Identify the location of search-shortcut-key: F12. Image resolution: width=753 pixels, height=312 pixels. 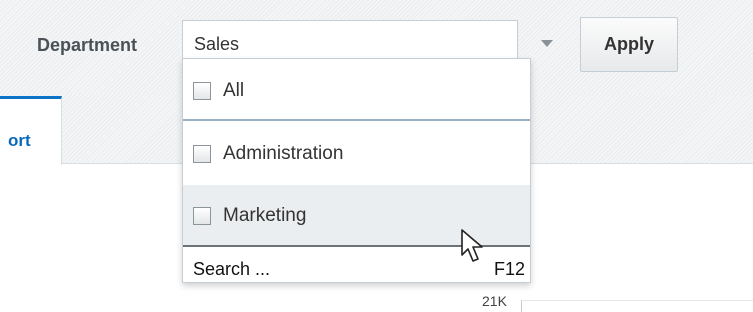
(509, 269).